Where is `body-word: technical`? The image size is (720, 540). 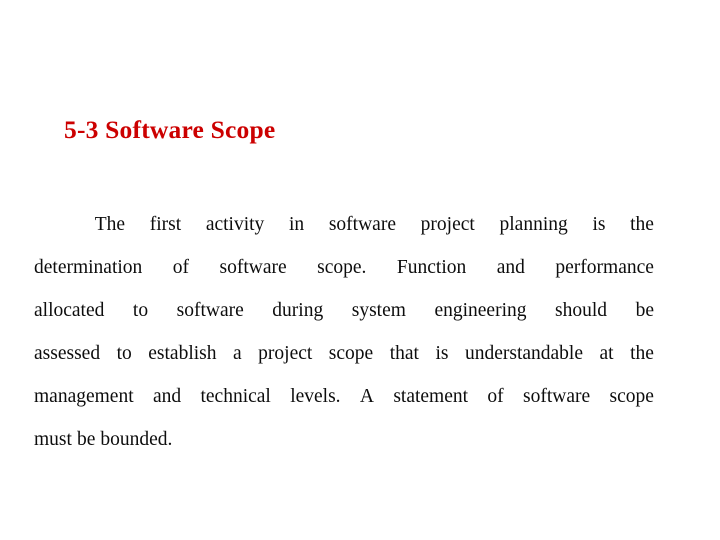 body-word: technical is located at coordinates (235, 396).